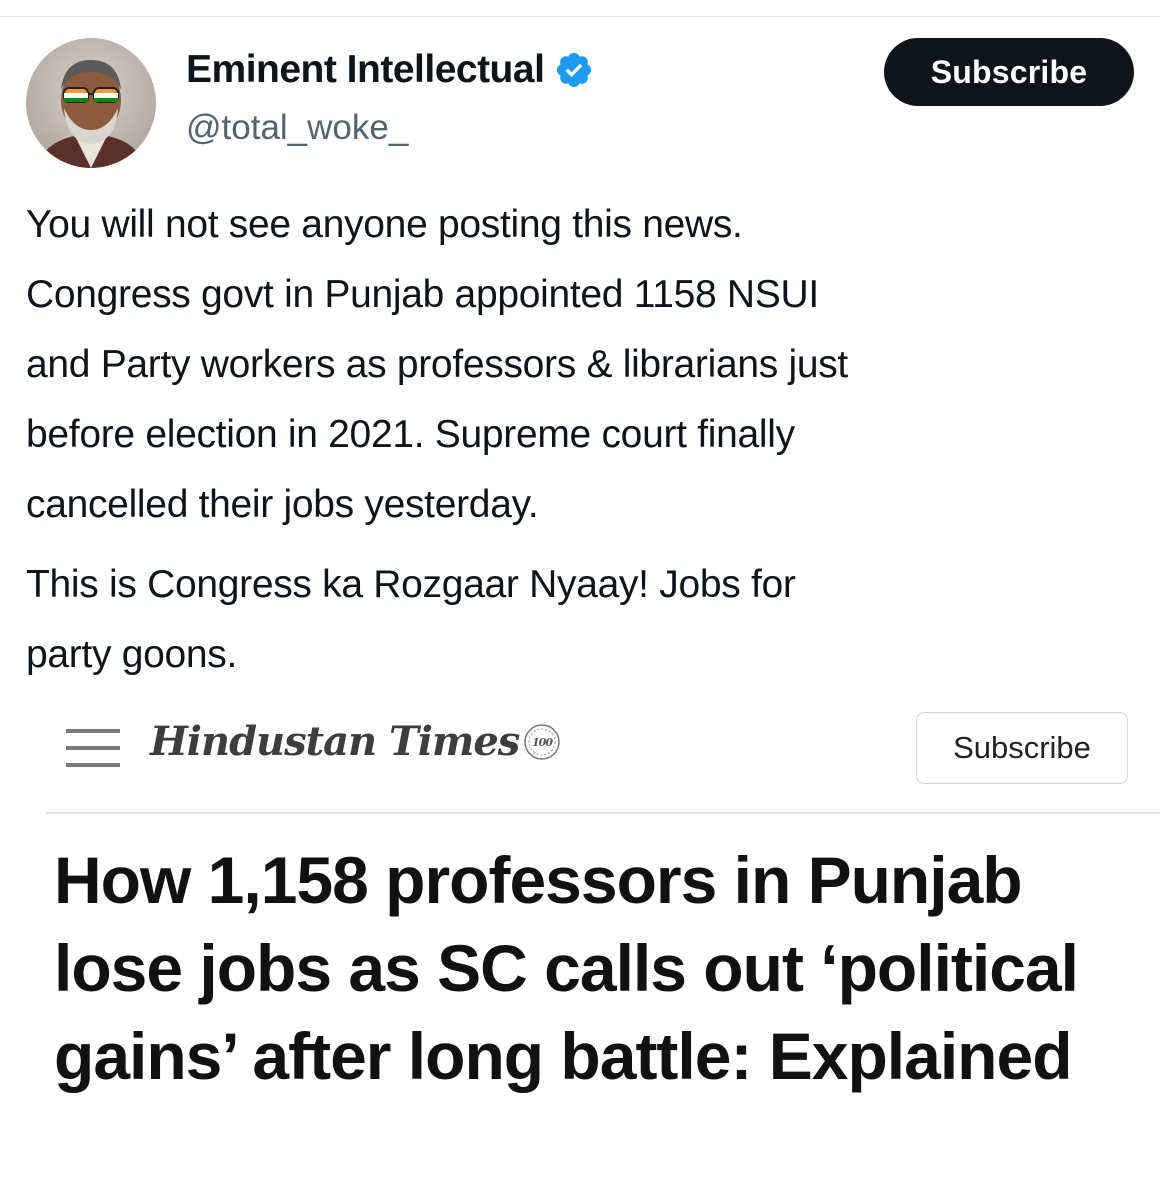  Describe the element at coordinates (335, 741) in the screenshot. I see `publisher-logo-text: Hindustan Times` at that location.